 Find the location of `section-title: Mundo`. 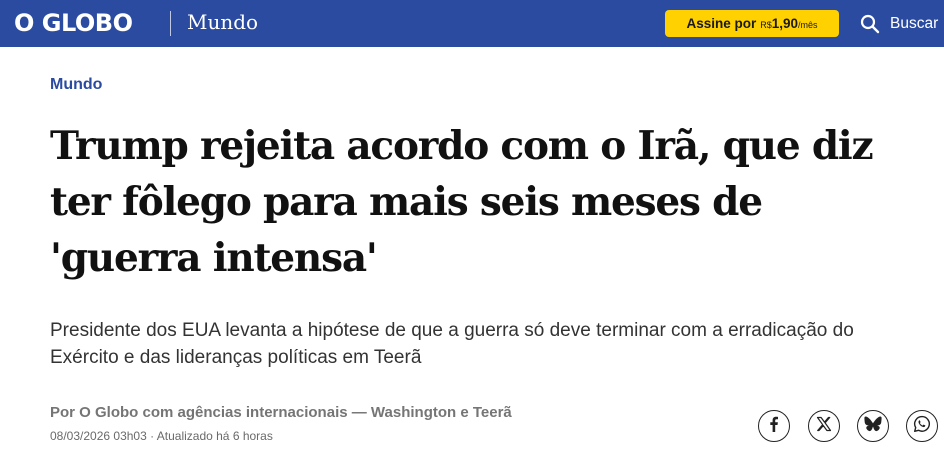

section-title: Mundo is located at coordinates (222, 22).